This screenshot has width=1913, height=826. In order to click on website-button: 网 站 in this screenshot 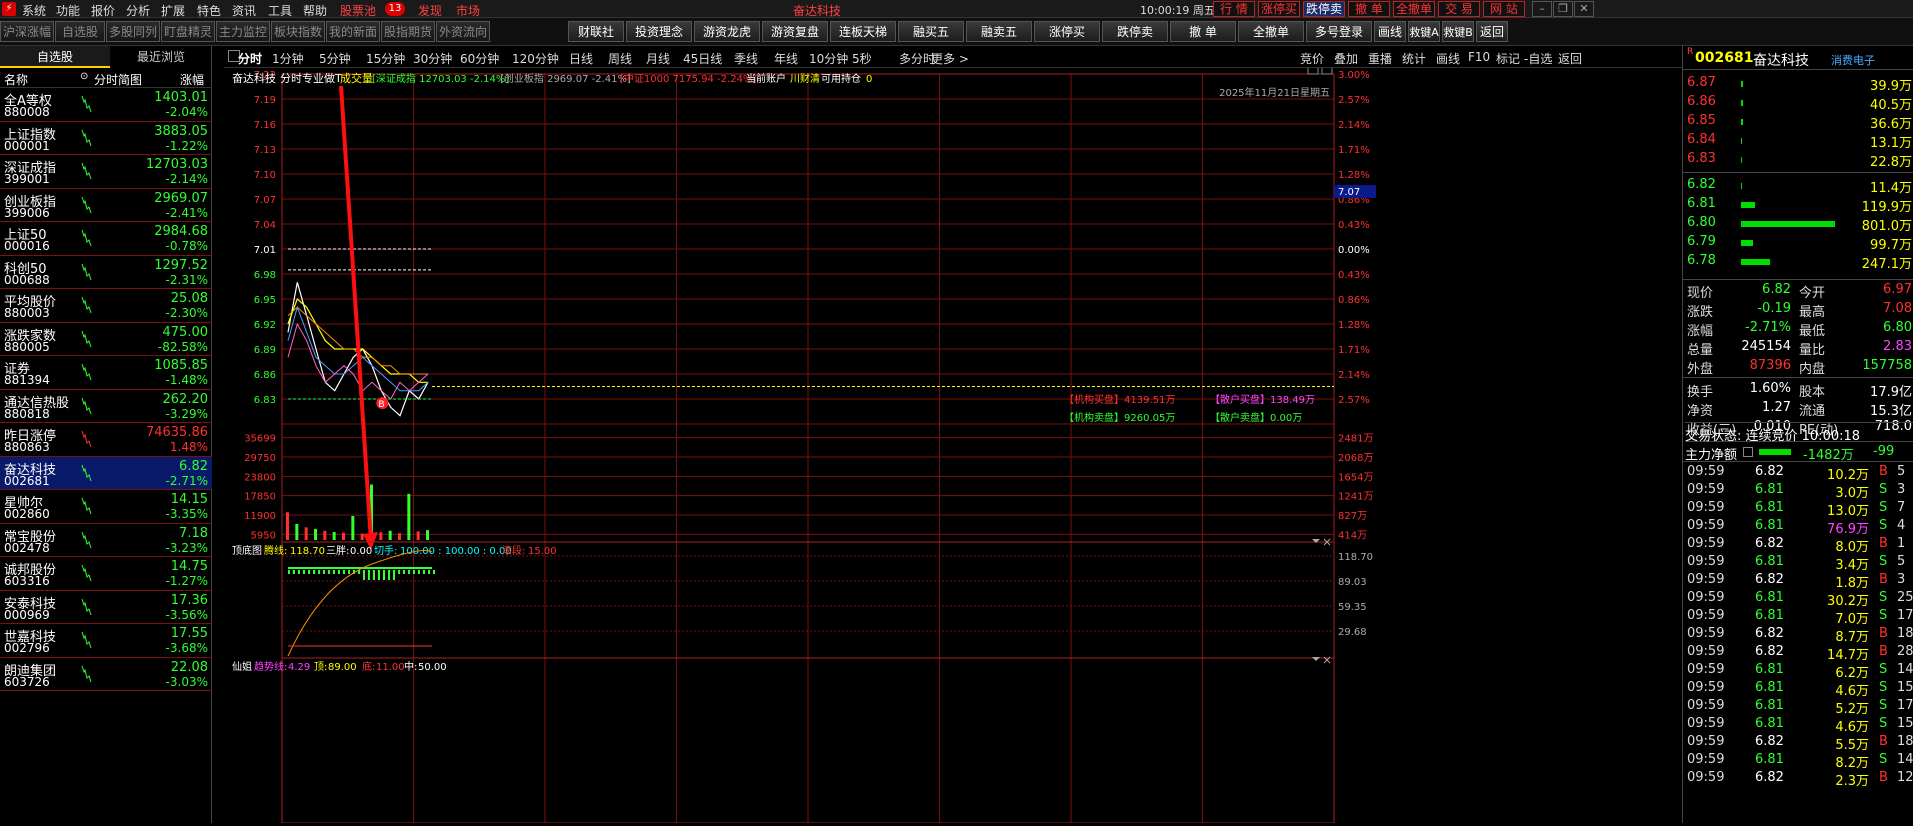, I will do `click(1504, 9)`.